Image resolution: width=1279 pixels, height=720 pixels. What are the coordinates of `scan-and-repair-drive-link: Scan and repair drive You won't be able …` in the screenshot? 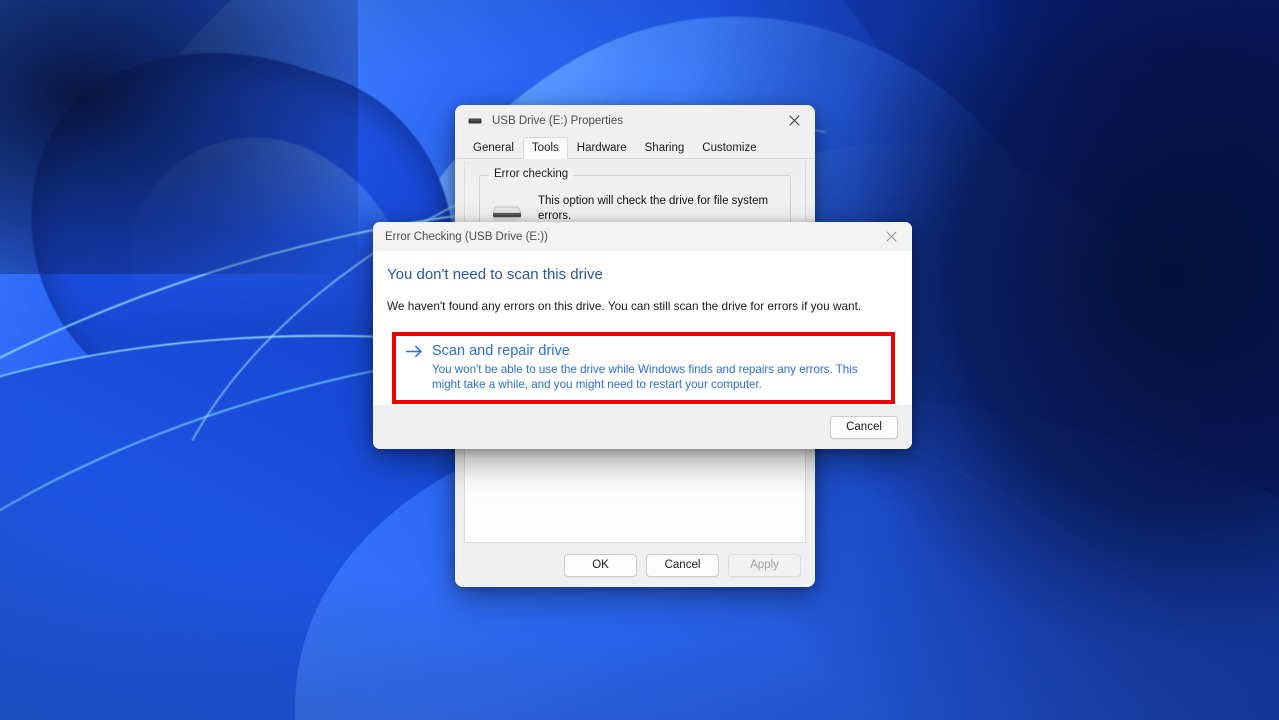 It's located at (643, 367).